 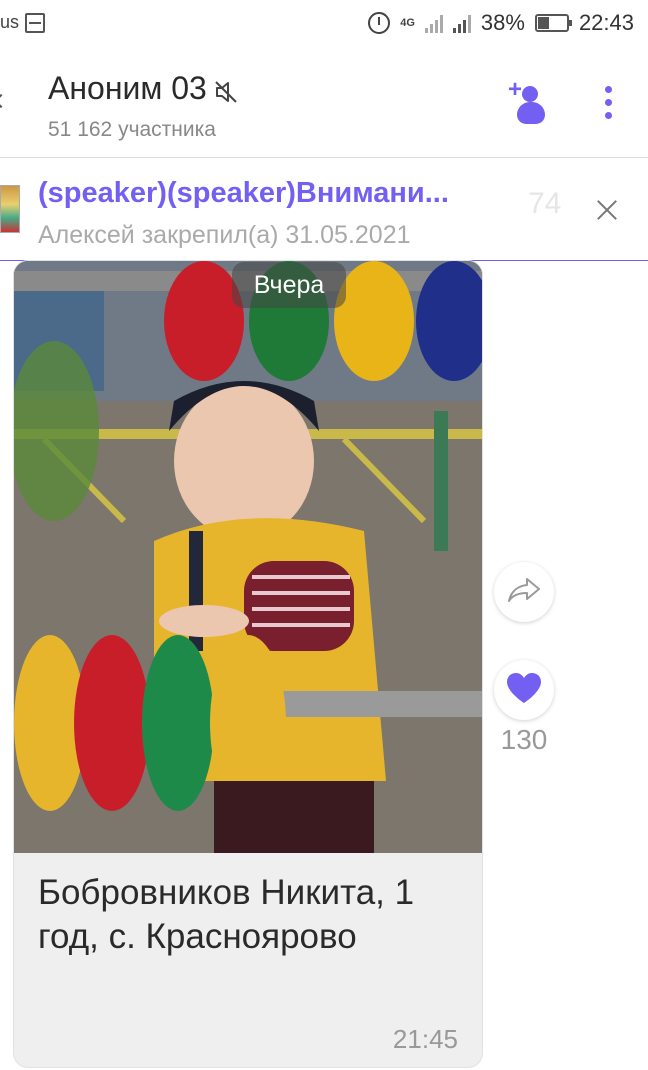 I want to click on status-right: 4G 38% 22:43, so click(x=501, y=23).